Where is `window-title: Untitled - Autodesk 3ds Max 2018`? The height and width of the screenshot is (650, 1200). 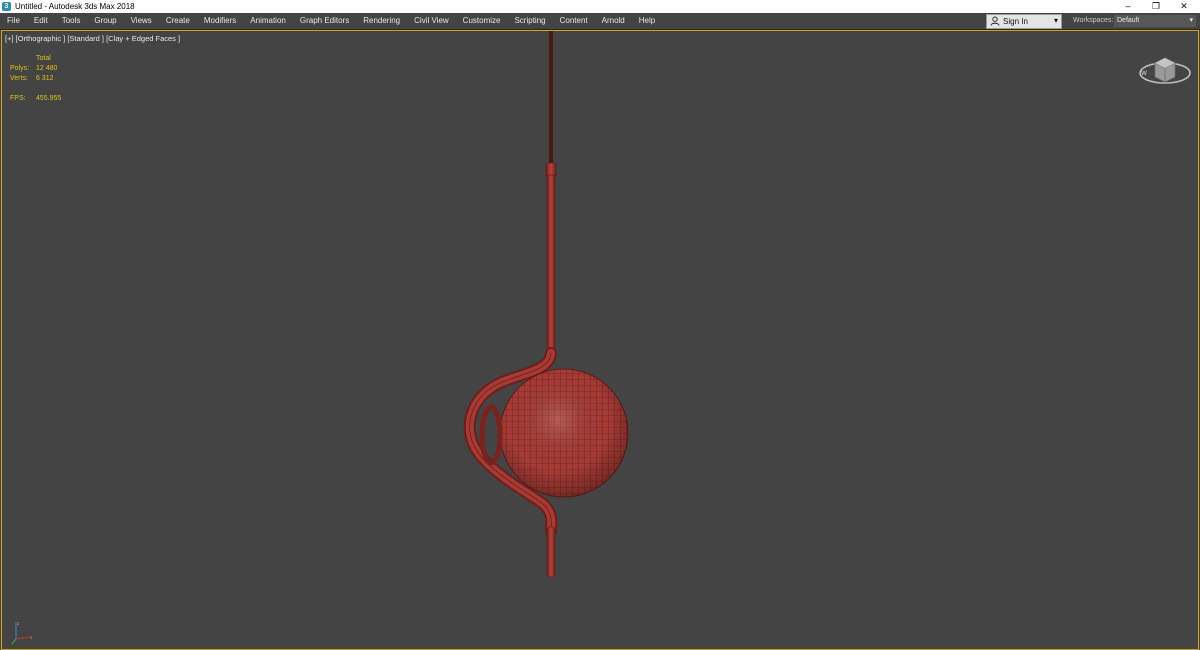
window-title: Untitled - Autodesk 3ds Max 2018 is located at coordinates (75, 6).